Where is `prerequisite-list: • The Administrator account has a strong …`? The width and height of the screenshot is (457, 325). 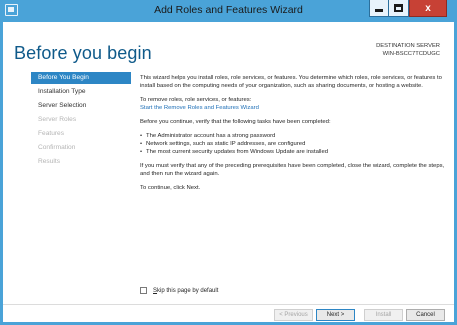
prerequisite-list: • The Administrator account has a strong … is located at coordinates (295, 144).